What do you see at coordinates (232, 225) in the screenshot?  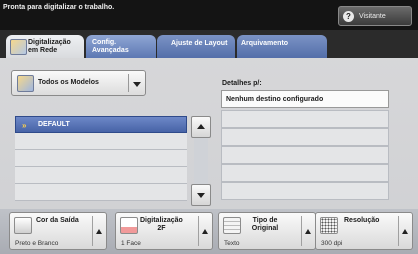 I see `original-type-icon` at bounding box center [232, 225].